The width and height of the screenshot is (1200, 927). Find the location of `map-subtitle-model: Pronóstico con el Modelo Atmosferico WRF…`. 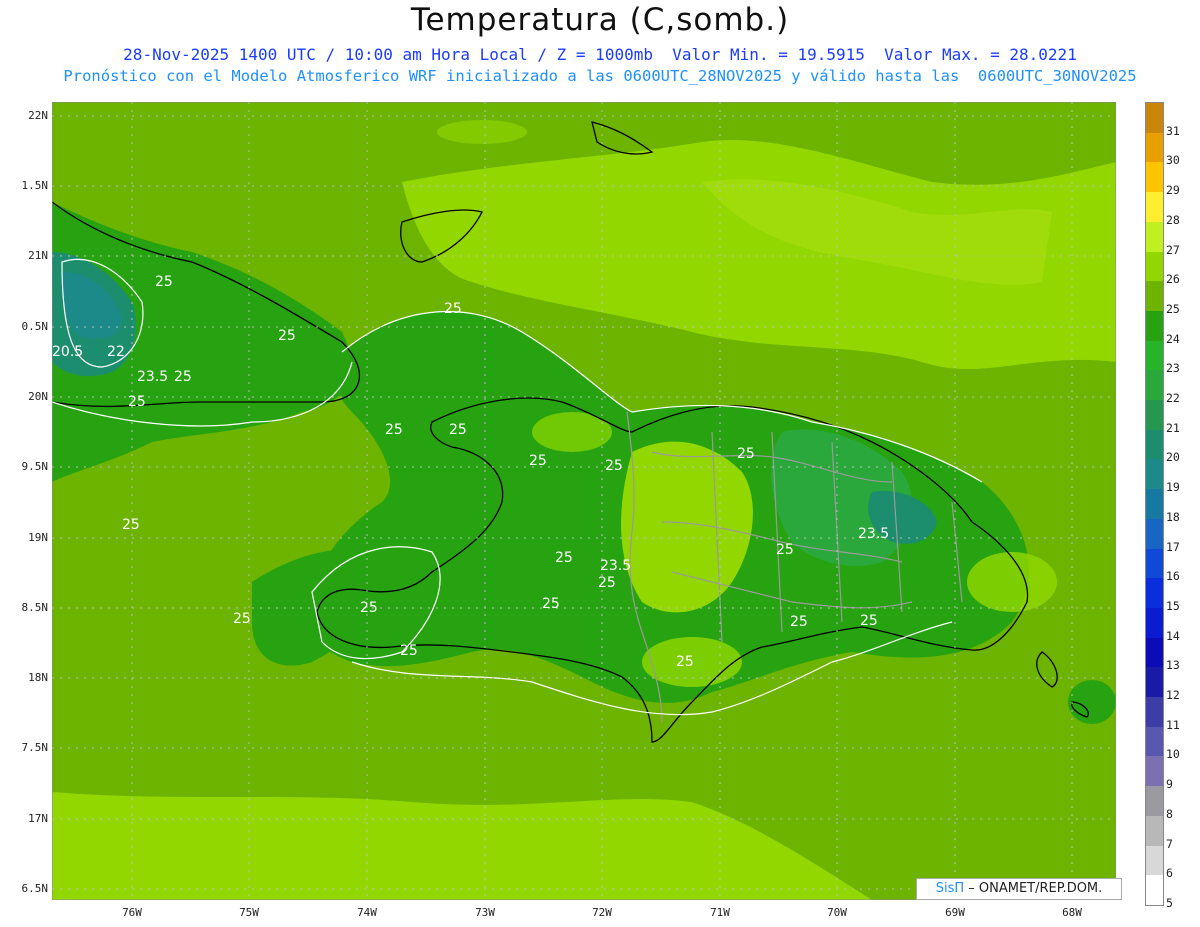

map-subtitle-model: Pronóstico con el Modelo Atmosferico WRF… is located at coordinates (600, 76).